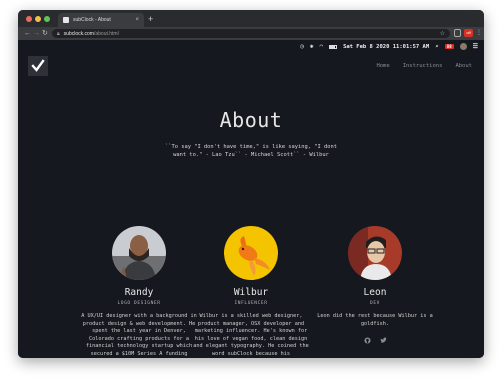 The image size is (502, 380). I want to click on nav-item-instructions: Instructions, so click(423, 66).